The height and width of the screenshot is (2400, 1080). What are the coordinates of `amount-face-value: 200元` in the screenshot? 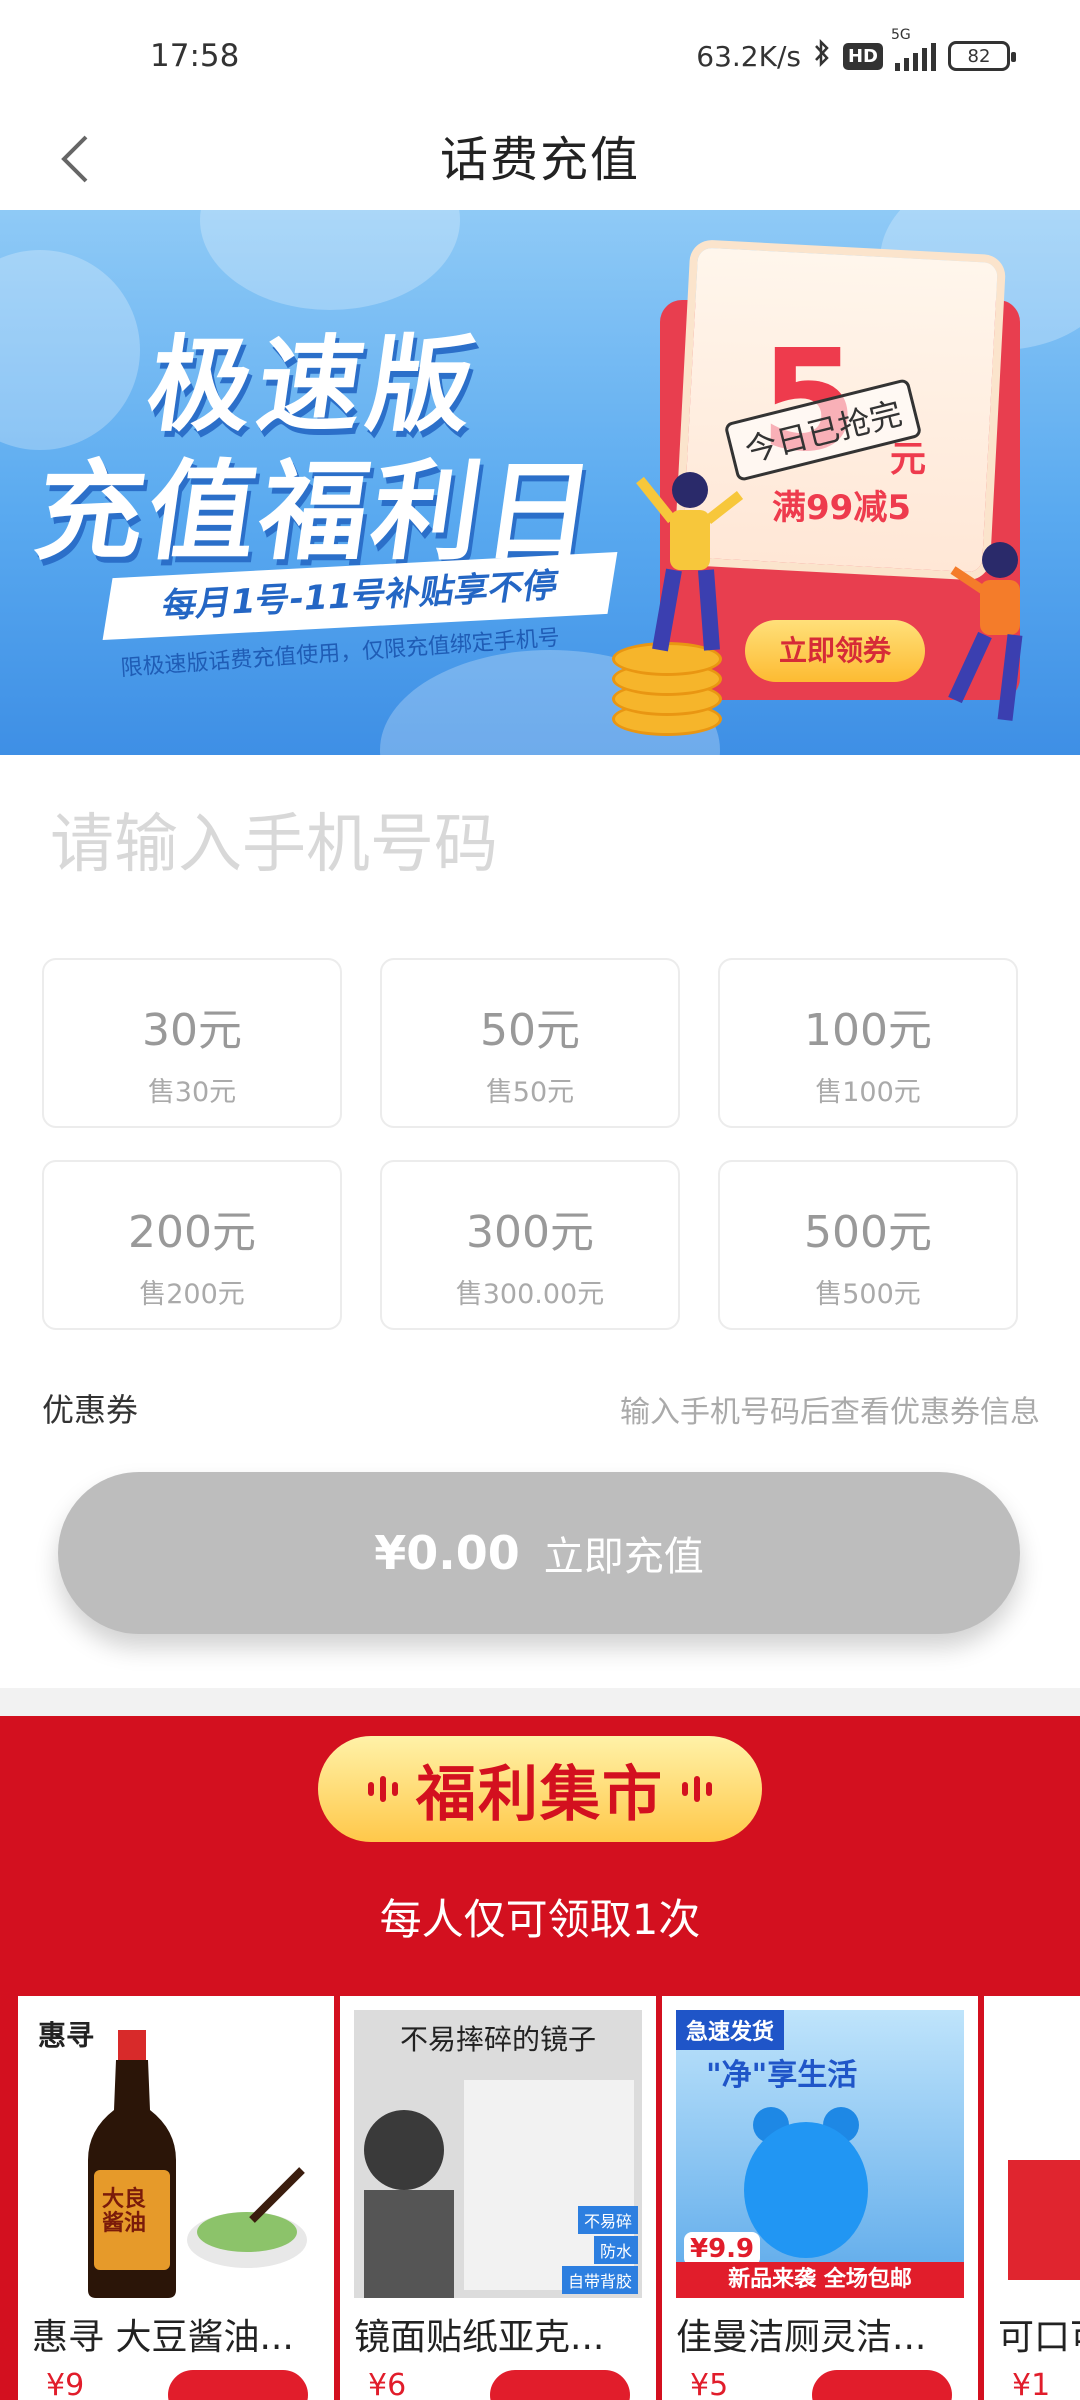 It's located at (192, 1232).